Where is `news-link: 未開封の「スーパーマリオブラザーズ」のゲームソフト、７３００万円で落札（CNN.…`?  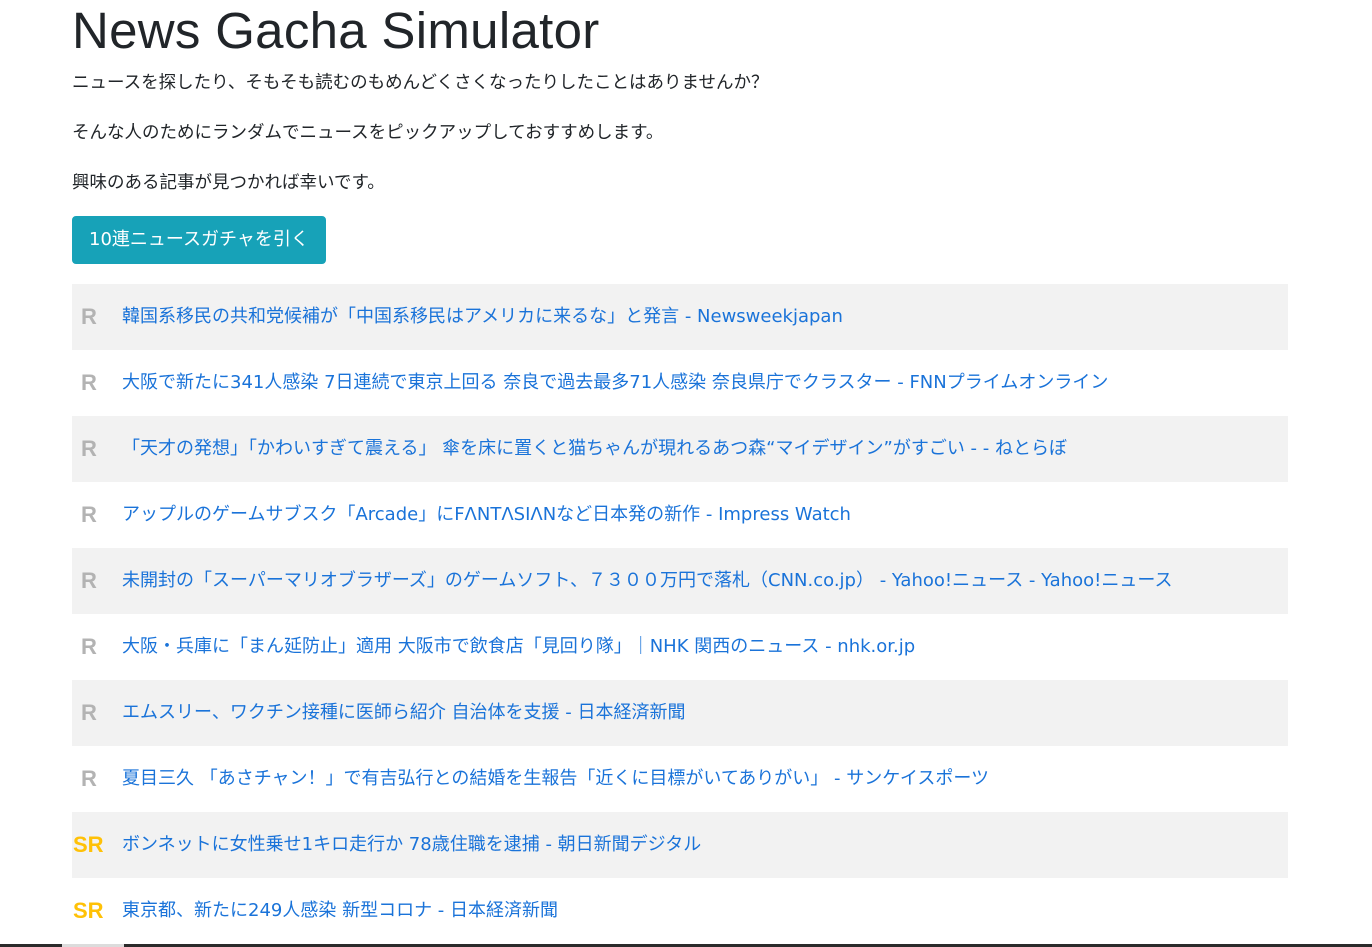 news-link: 未開封の「スーパーマリオブラザーズ」のゲームソフト、７３００万円で落札（CNN.… is located at coordinates (647, 581).